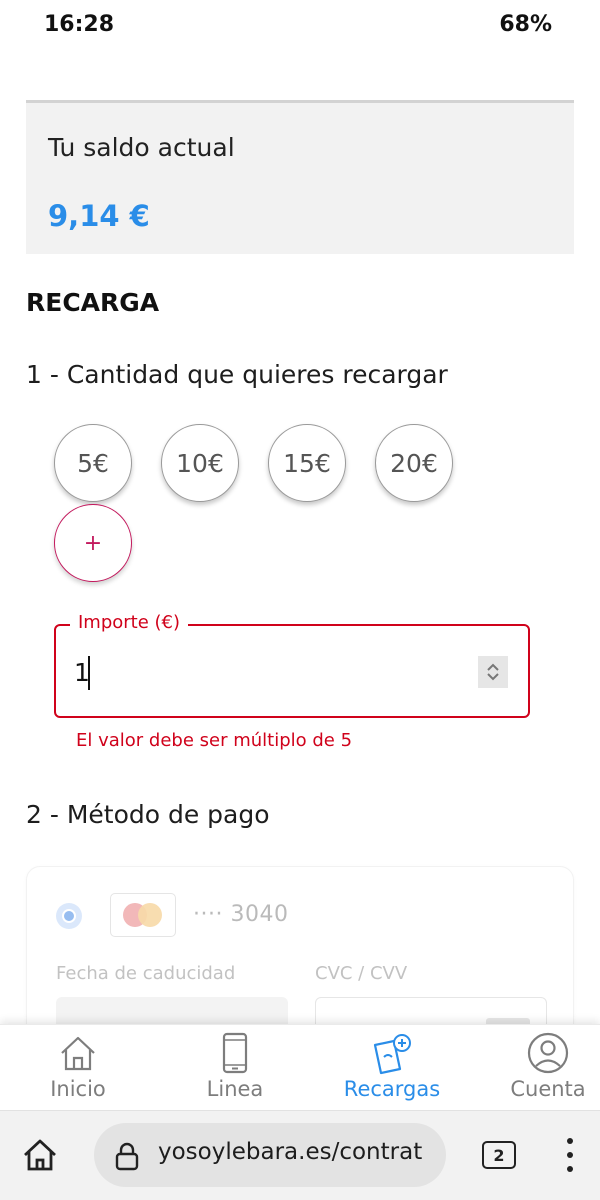 This screenshot has height=1200, width=600. I want to click on url-bar: yosoylebara.es/contrat, so click(270, 1155).